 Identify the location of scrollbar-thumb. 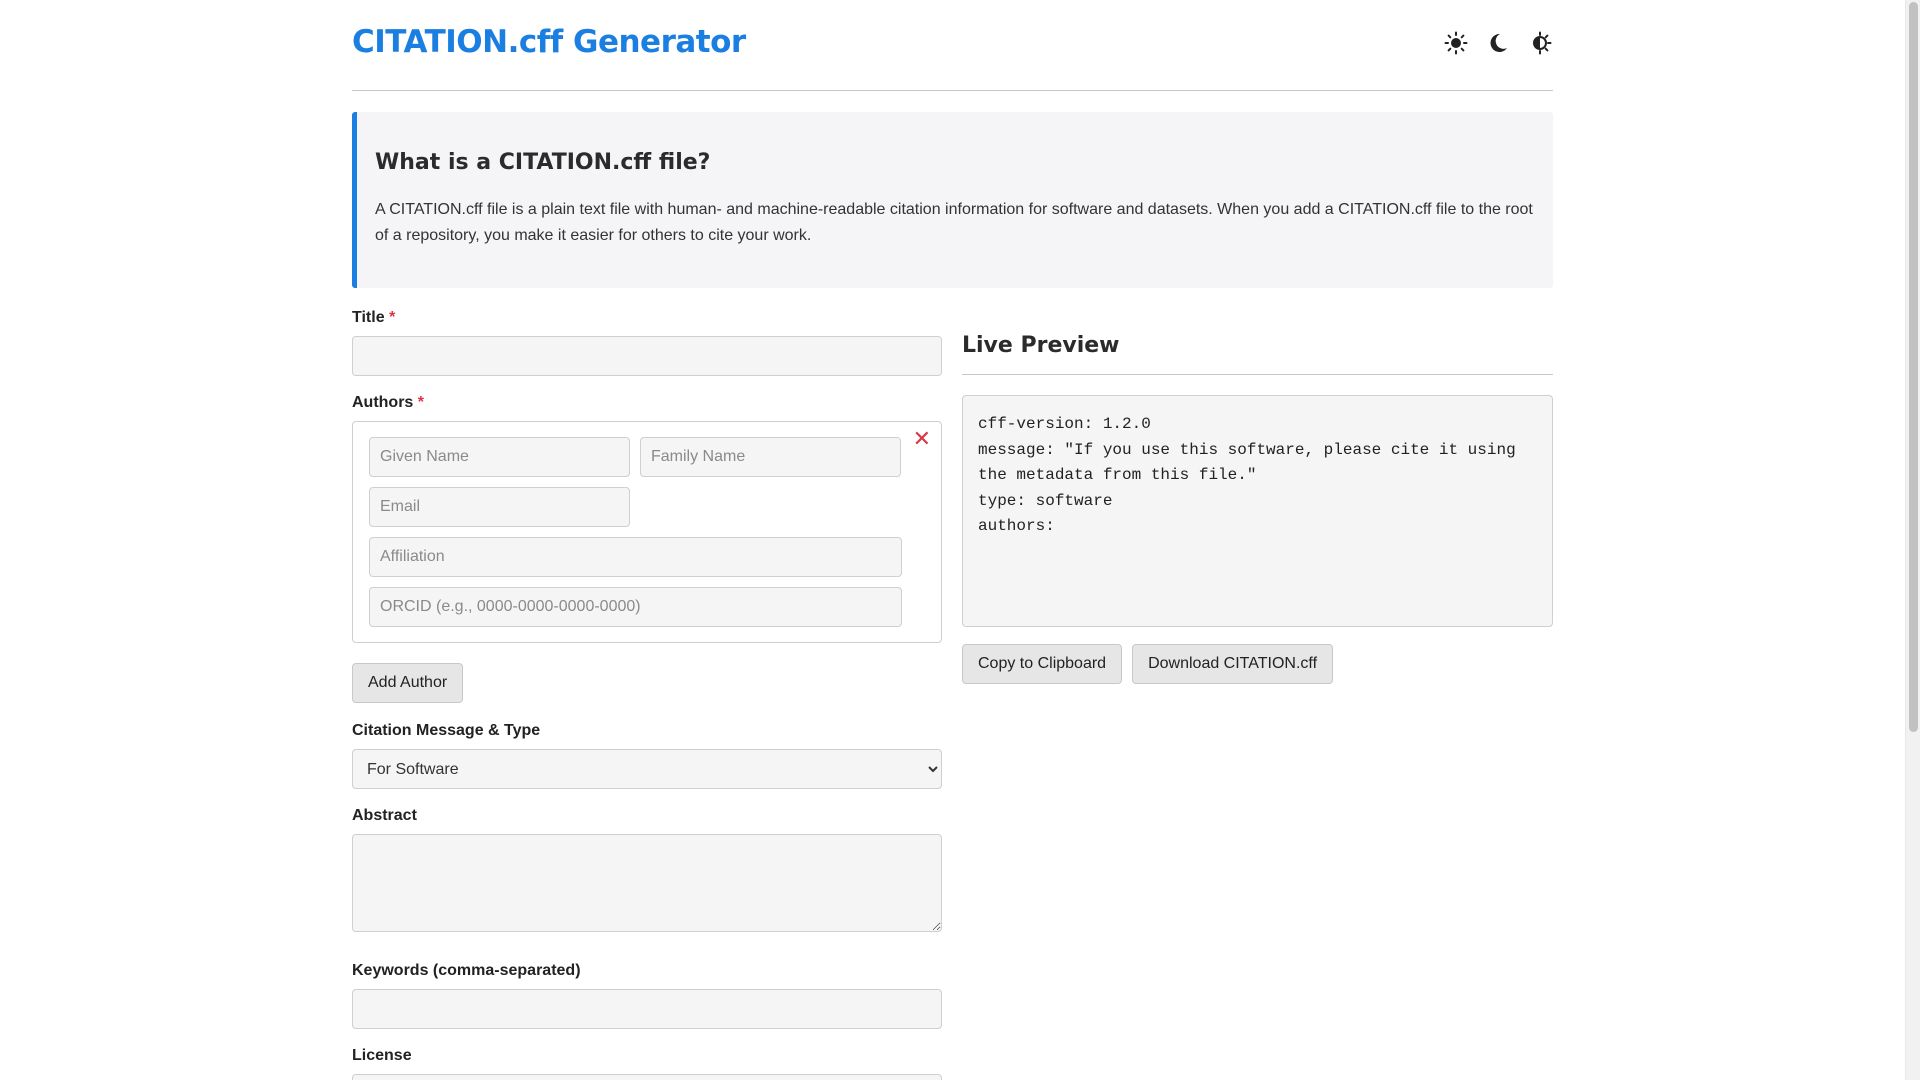
(1913, 367).